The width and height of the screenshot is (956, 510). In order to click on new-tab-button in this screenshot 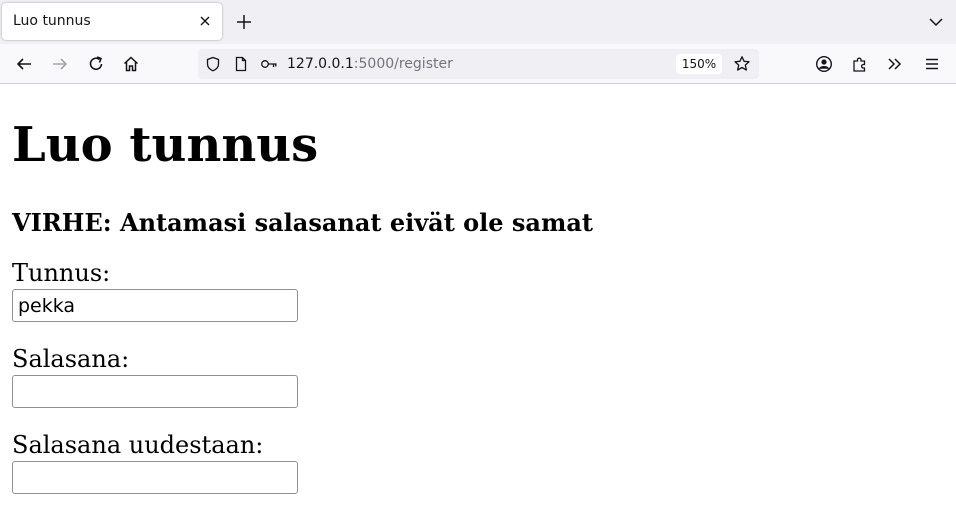, I will do `click(244, 22)`.